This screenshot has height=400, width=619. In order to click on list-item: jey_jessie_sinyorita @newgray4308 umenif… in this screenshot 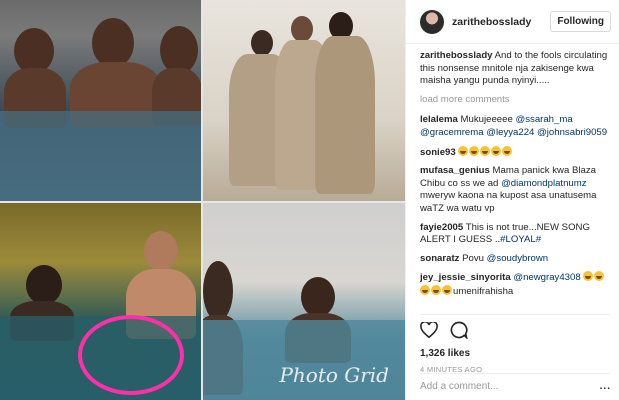, I will do `click(516, 284)`.